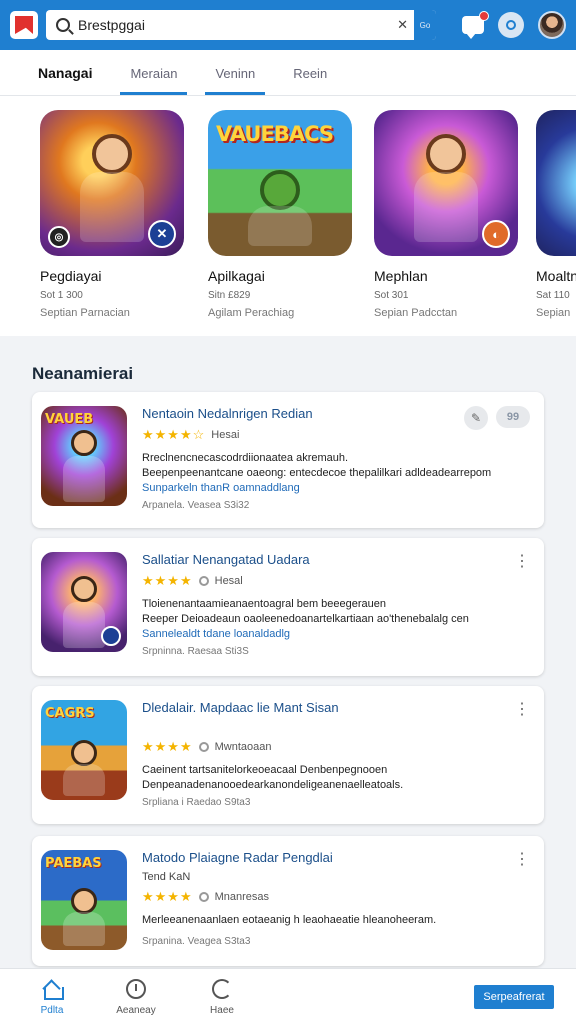  I want to click on app-meta: Srpliana i Raedao S9ta3, so click(196, 802).